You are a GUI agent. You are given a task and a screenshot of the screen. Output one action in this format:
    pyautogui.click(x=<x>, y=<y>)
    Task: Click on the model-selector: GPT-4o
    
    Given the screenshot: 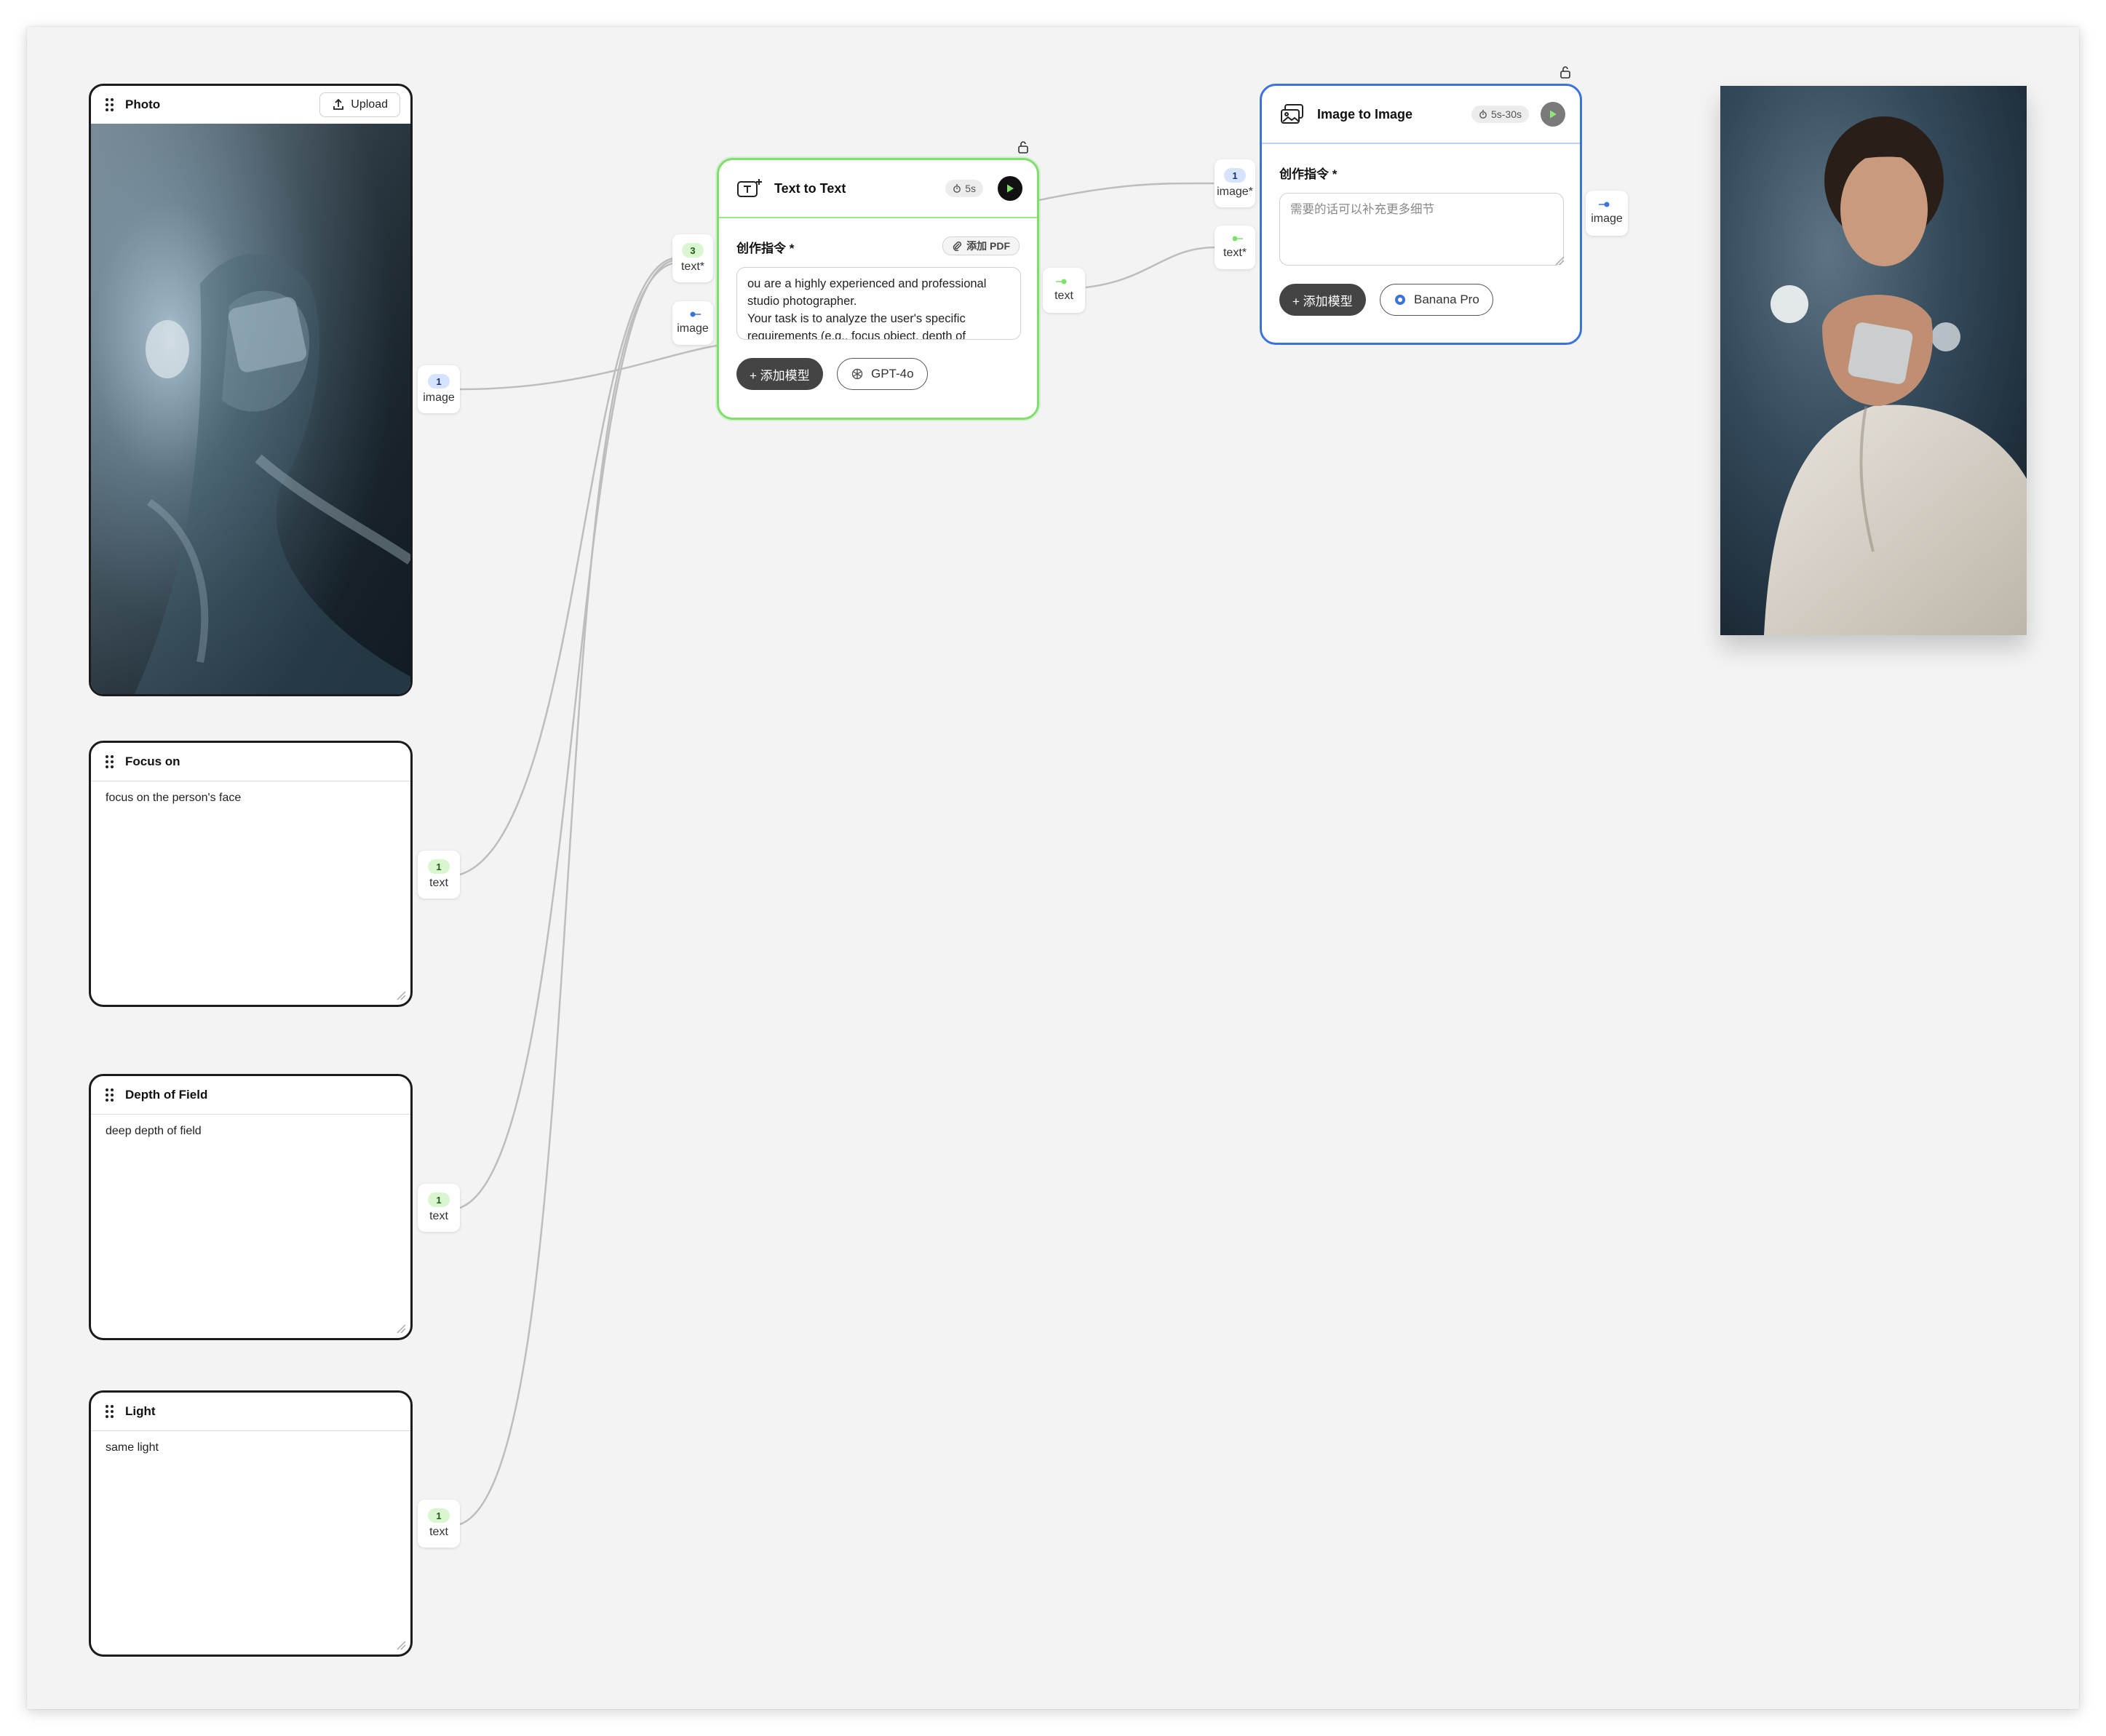 What is the action you would take?
    pyautogui.click(x=882, y=374)
    